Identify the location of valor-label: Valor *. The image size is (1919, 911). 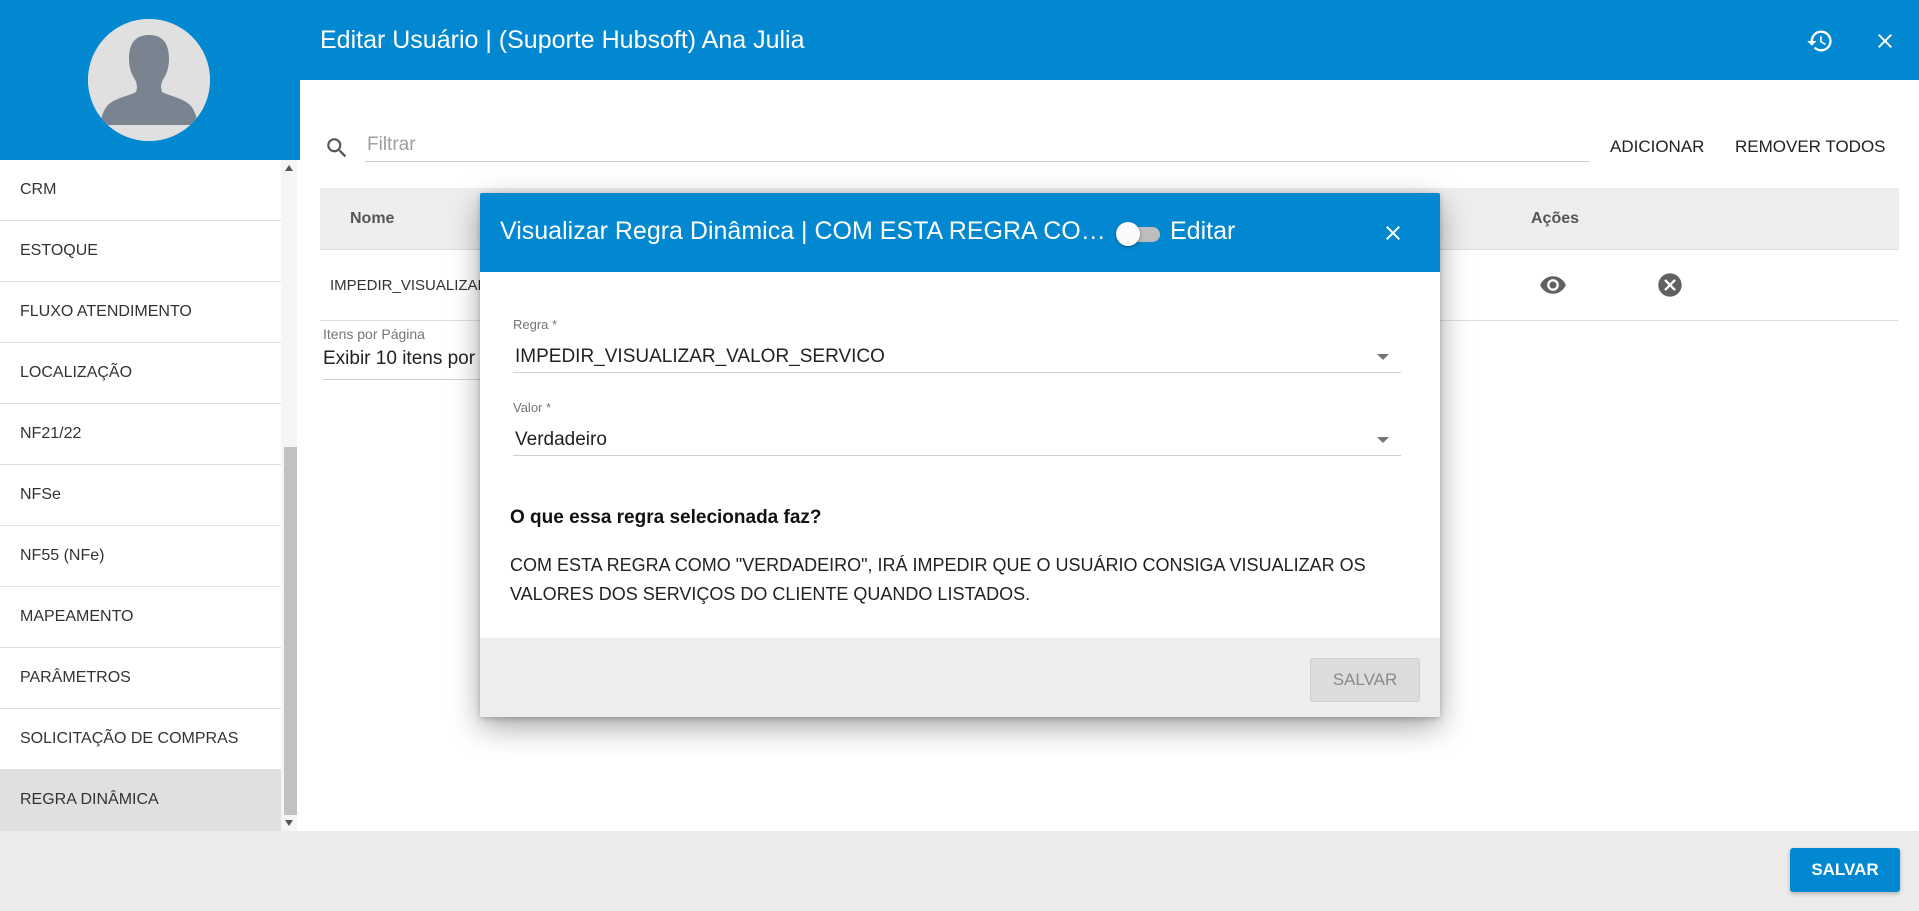
(532, 407).